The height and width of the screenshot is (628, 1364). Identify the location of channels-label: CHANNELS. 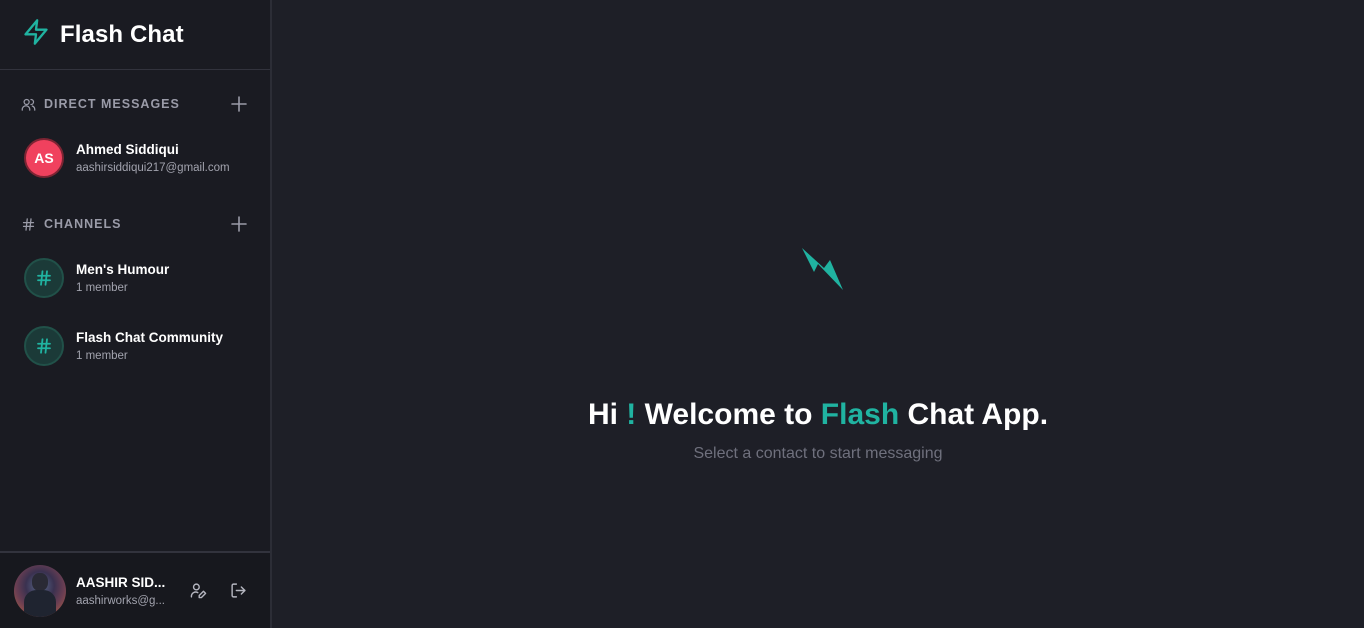
(83, 224).